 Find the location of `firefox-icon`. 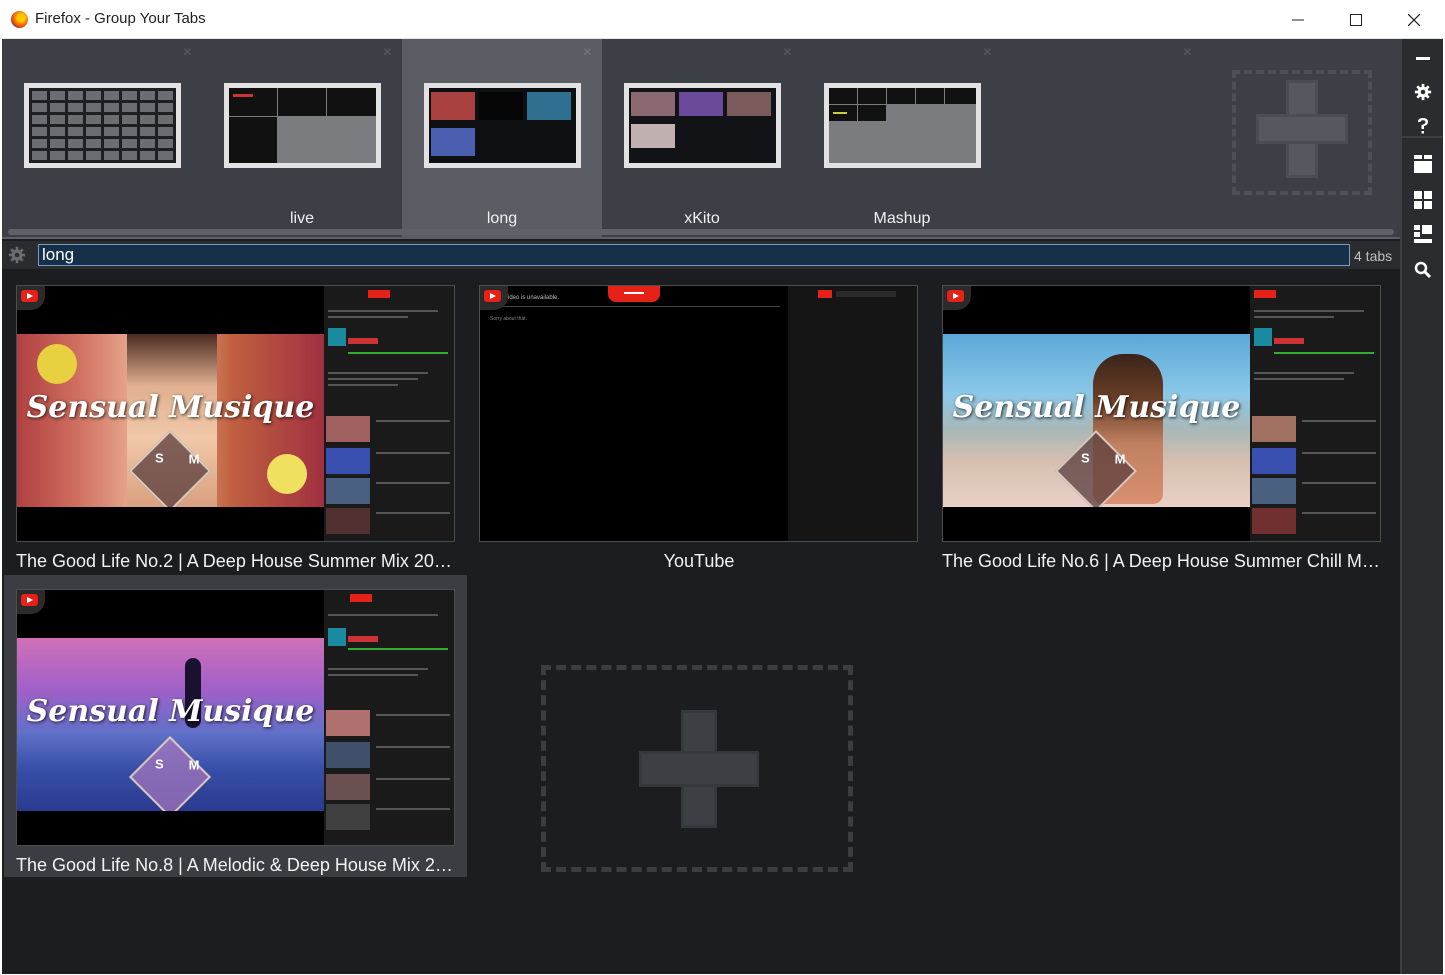

firefox-icon is located at coordinates (19, 19).